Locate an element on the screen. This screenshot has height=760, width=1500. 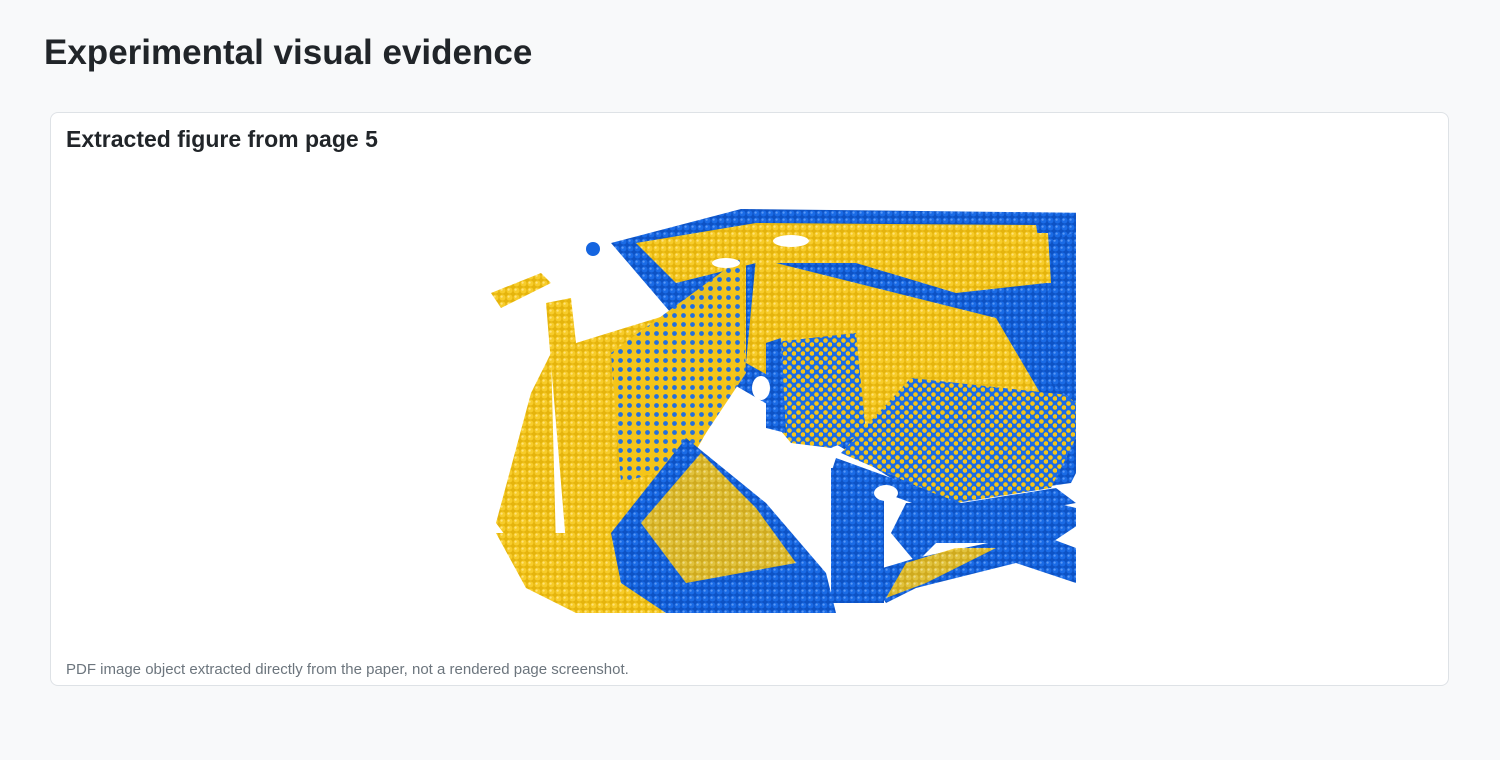
left-edge-cluster is located at coordinates (545, 275).